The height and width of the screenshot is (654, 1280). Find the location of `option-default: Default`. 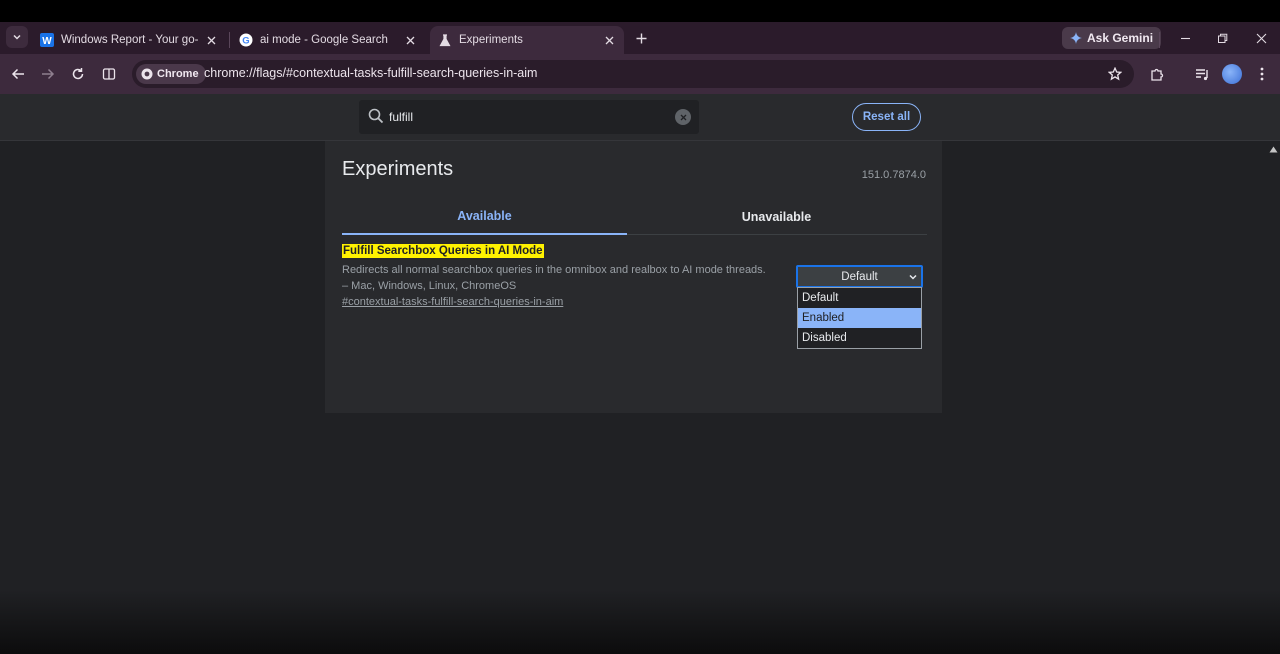

option-default: Default is located at coordinates (859, 298).